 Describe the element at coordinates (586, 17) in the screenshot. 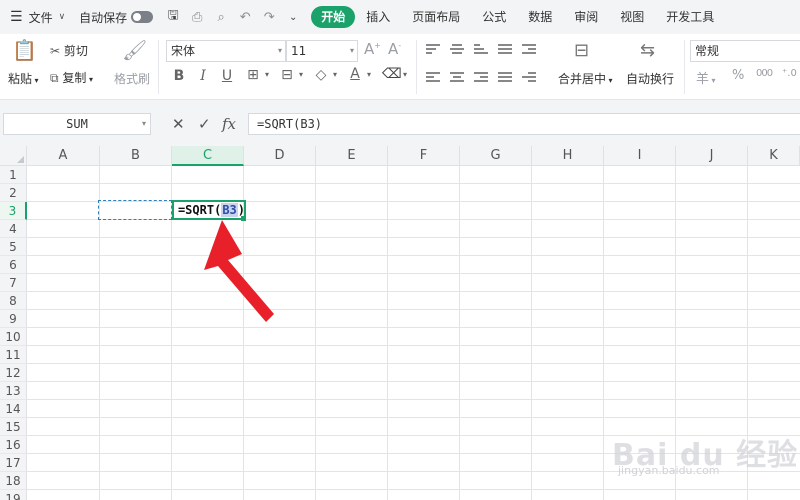

I see `tab-review: 审阅` at that location.